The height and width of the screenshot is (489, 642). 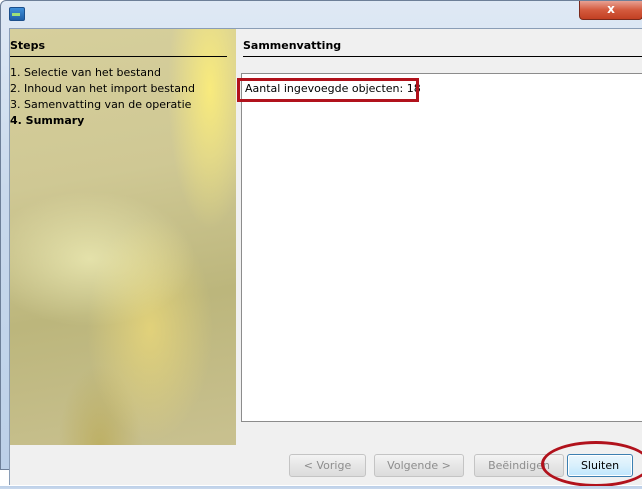 What do you see at coordinates (419, 465) in the screenshot?
I see `next-button: Volgende >` at bounding box center [419, 465].